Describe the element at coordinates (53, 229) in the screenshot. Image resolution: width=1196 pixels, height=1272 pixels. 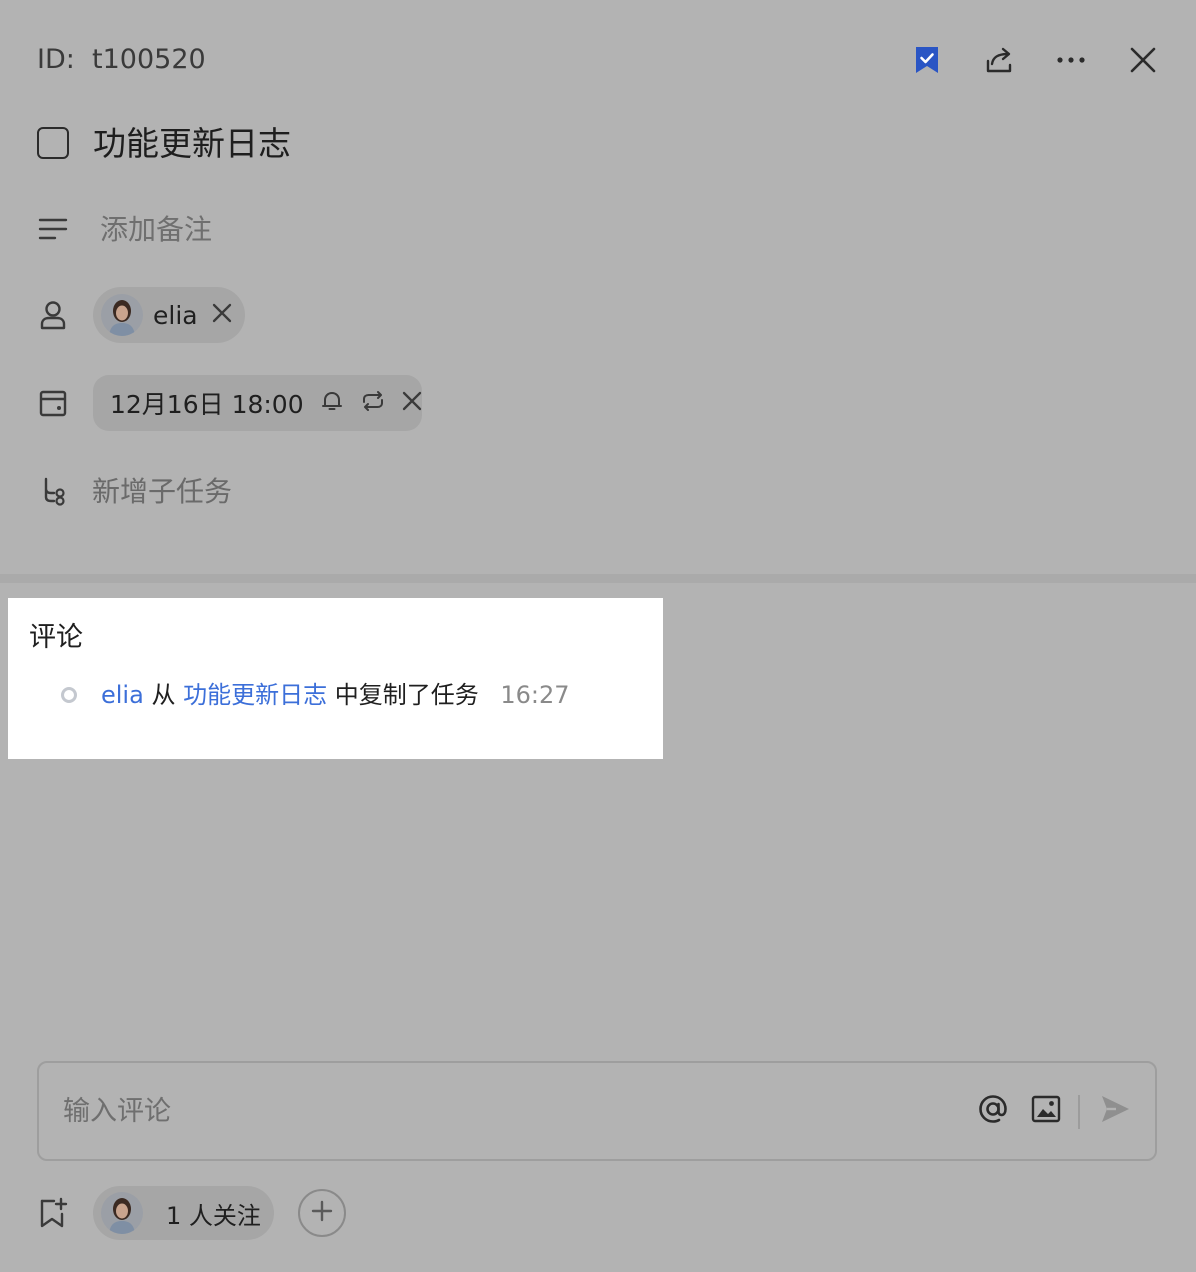
I see `note-icon` at that location.